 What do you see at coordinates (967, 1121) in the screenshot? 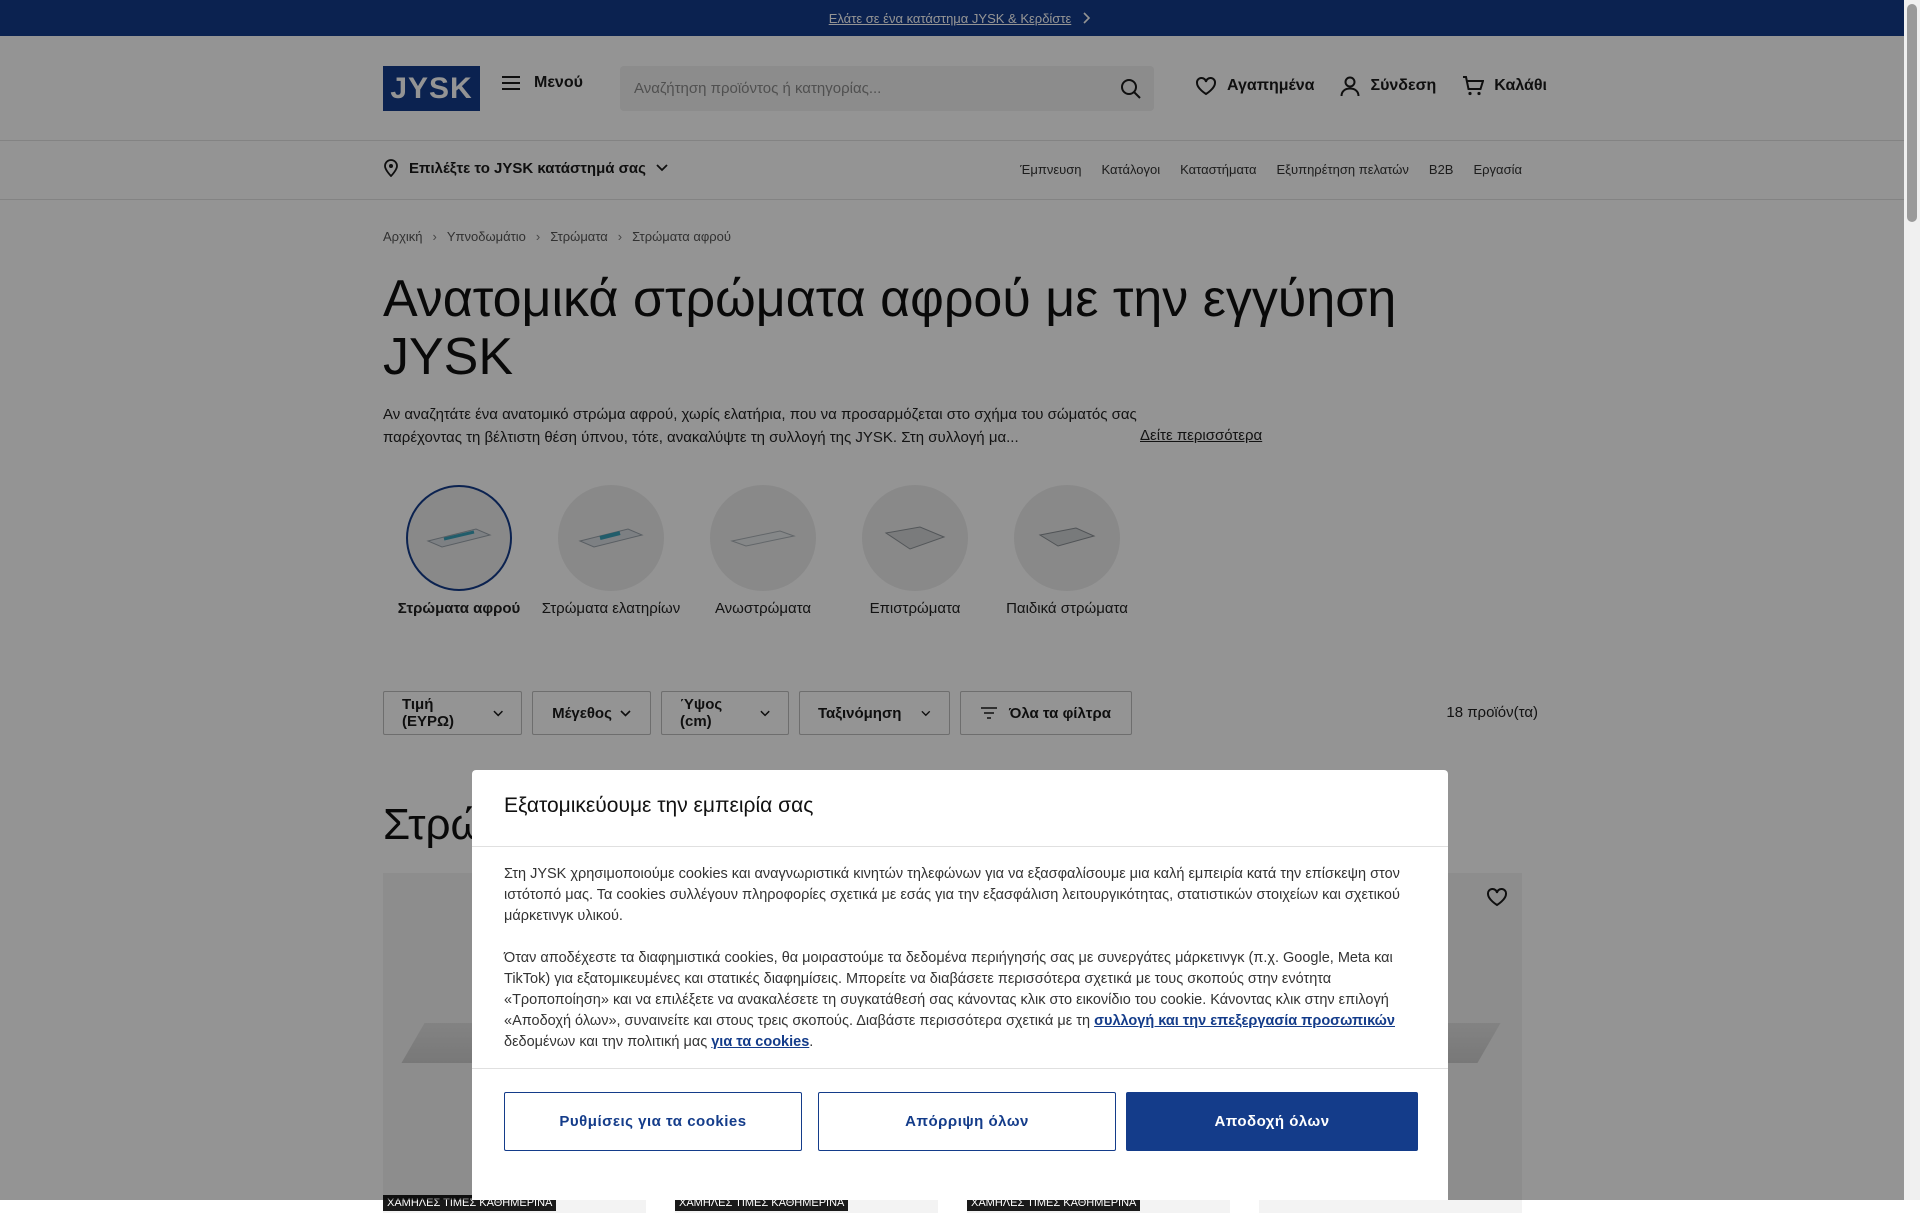
I see `reject-all-button: Απόρριψη όλων` at bounding box center [967, 1121].